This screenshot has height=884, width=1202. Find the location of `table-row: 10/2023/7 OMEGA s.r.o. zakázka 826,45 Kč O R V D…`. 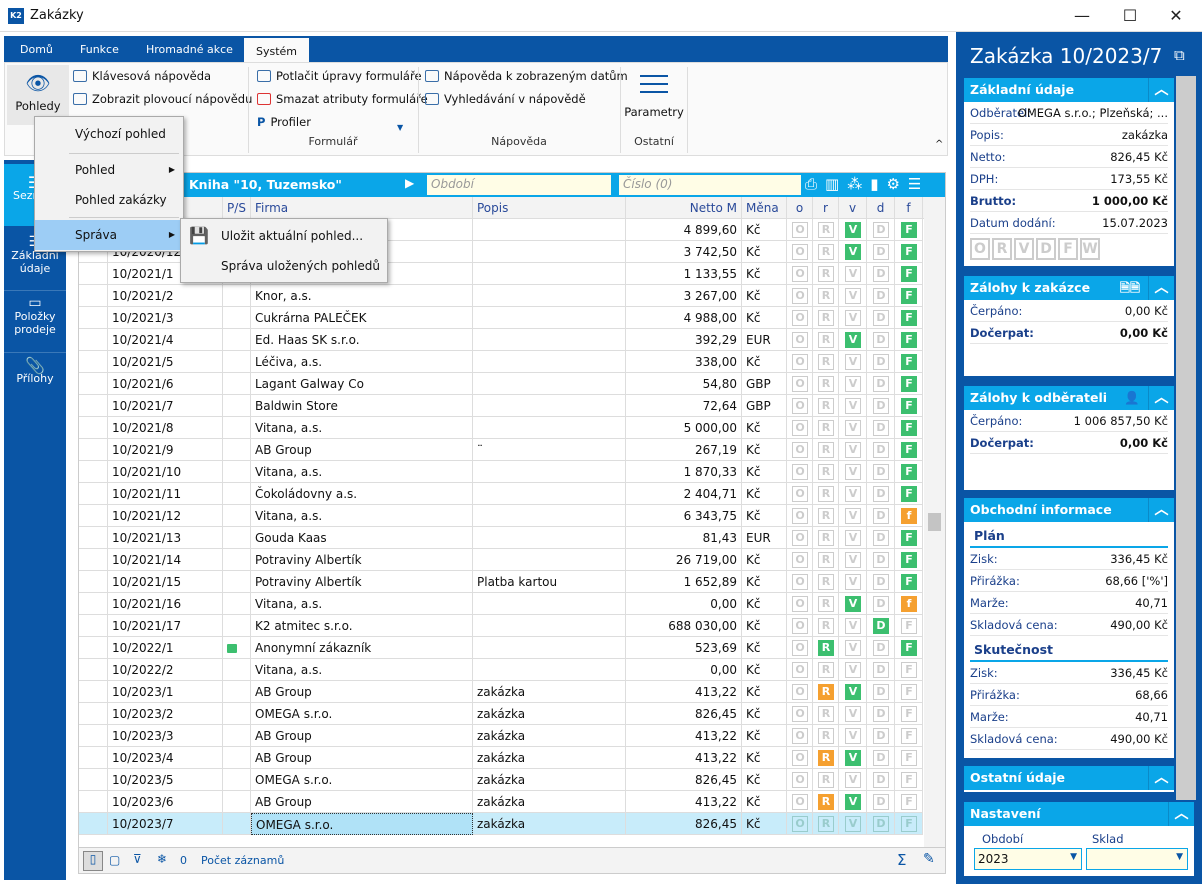

table-row: 10/2023/7 OMEGA s.r.o. zakázka 826,45 Kč O R V D… is located at coordinates (501, 824).